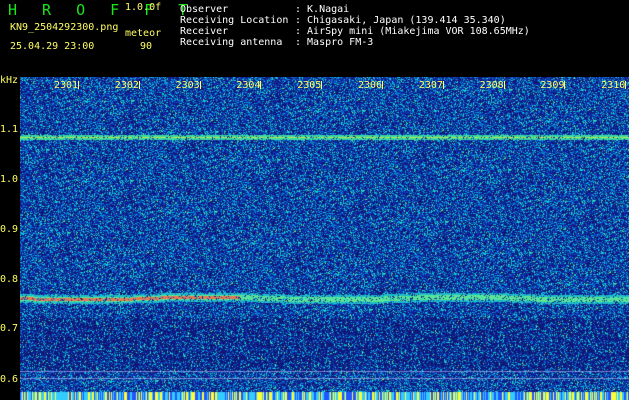  Describe the element at coordinates (552, 85) in the screenshot. I see `x-tick-label: 2309` at that location.